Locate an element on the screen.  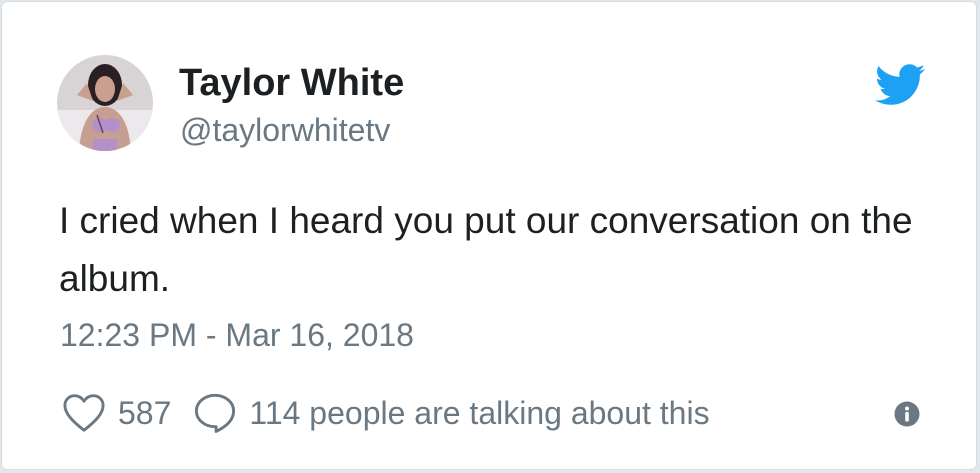
author-name: Taylor White is located at coordinates (291, 83).